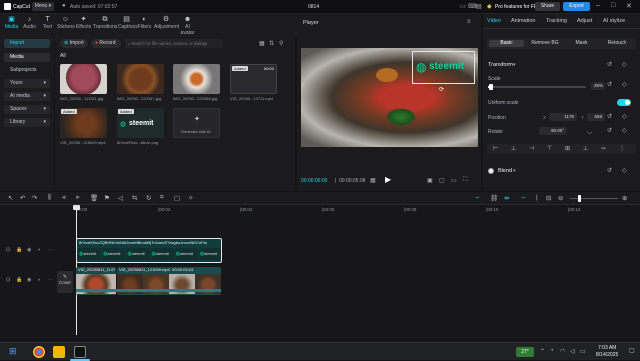  Describe the element at coordinates (443, 67) in the screenshot. I see `overlay-selection-box: ◍ steemit` at that location.